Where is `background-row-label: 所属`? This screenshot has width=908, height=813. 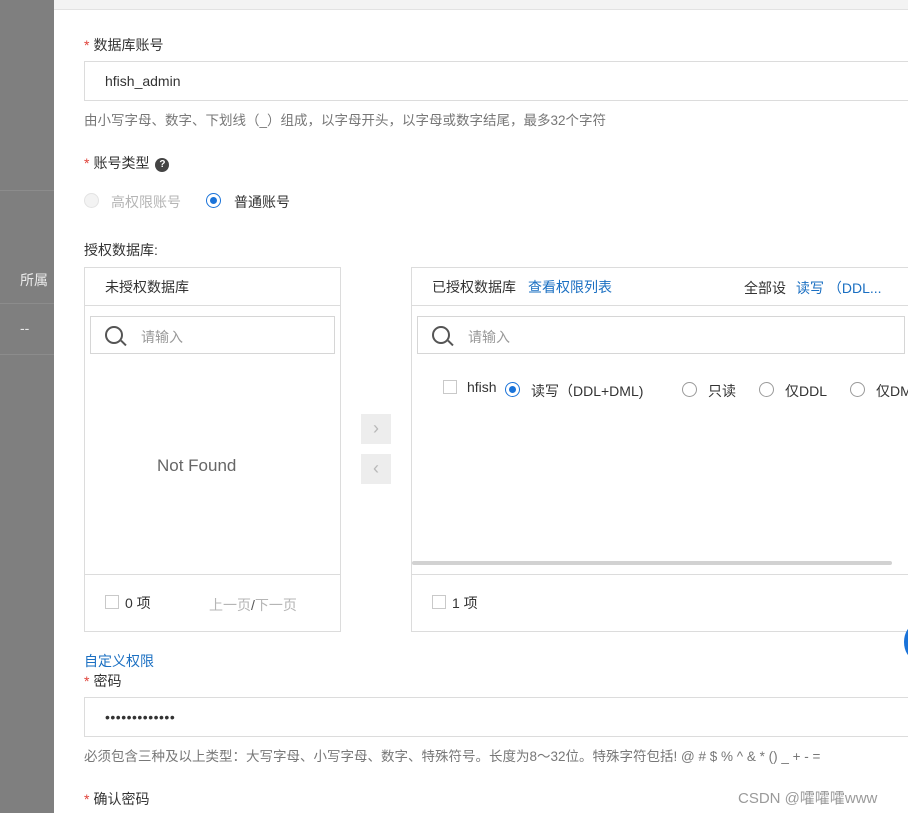 background-row-label: 所属 is located at coordinates (34, 280).